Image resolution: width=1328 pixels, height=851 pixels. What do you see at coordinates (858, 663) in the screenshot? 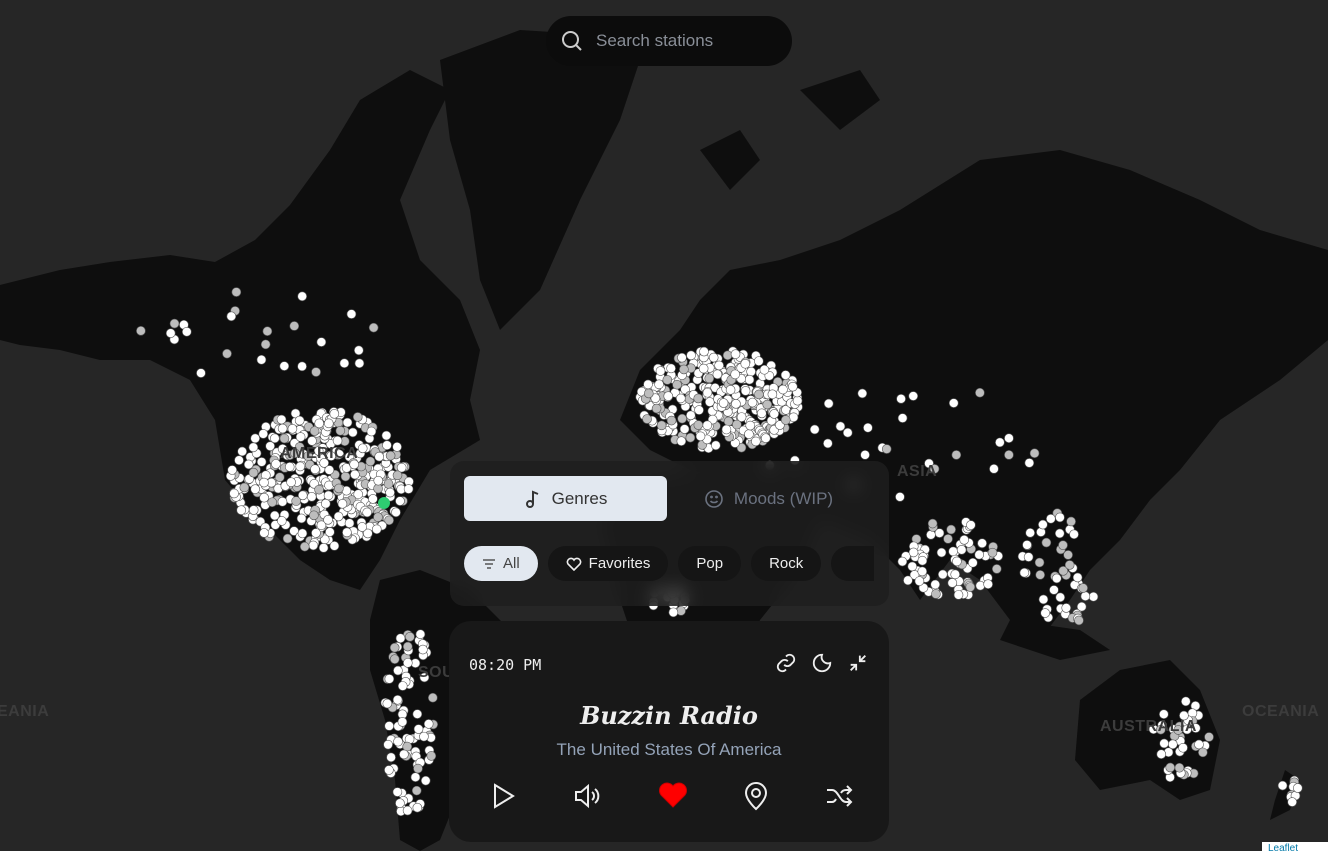
I see `minimize-icon` at bounding box center [858, 663].